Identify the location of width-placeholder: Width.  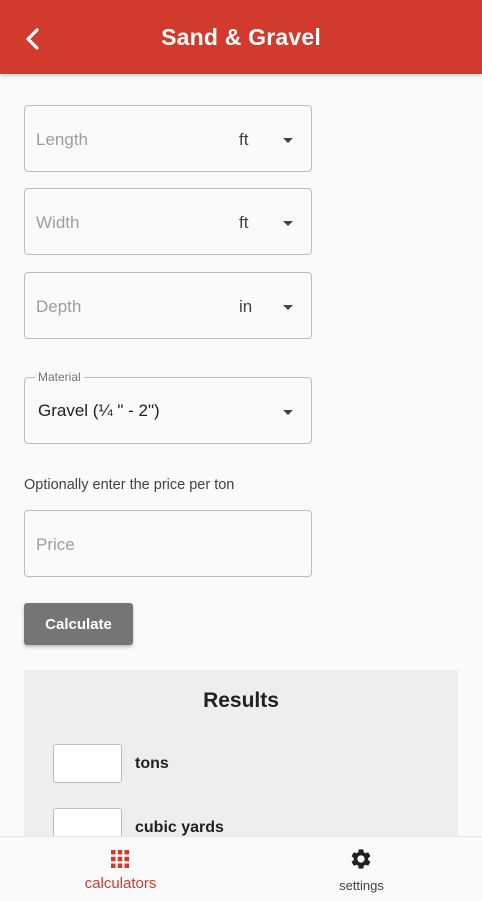
(58, 222).